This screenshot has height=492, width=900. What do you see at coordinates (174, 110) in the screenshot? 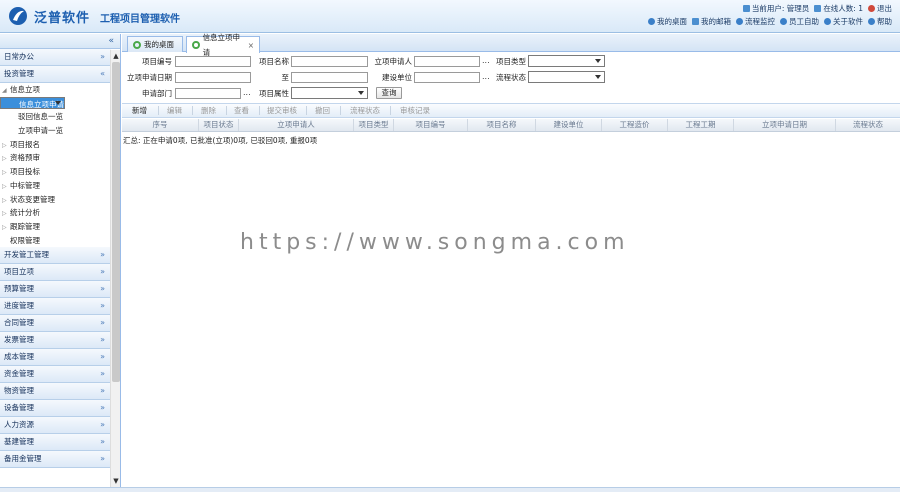
I see `edit-button: 编辑` at bounding box center [174, 110].